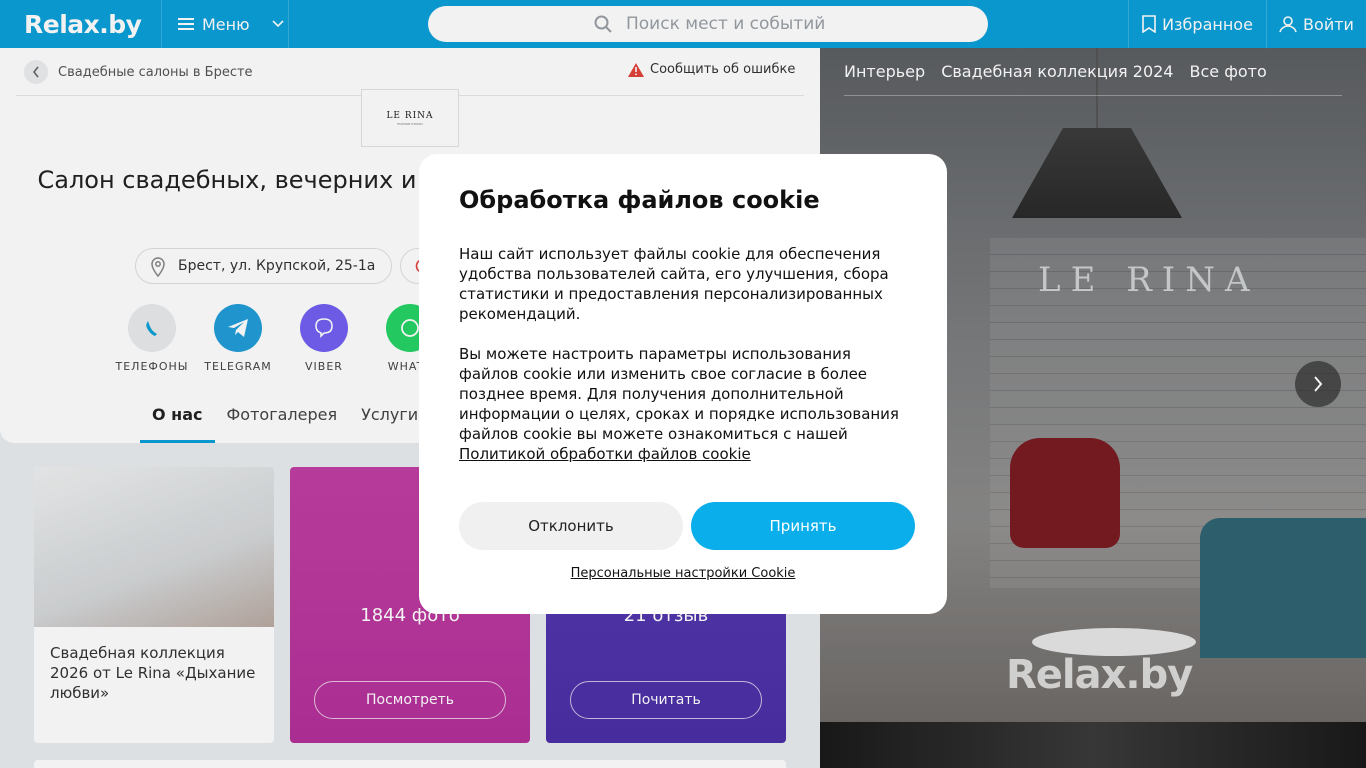 The height and width of the screenshot is (768, 1366). I want to click on accept-button: Принять, so click(803, 526).